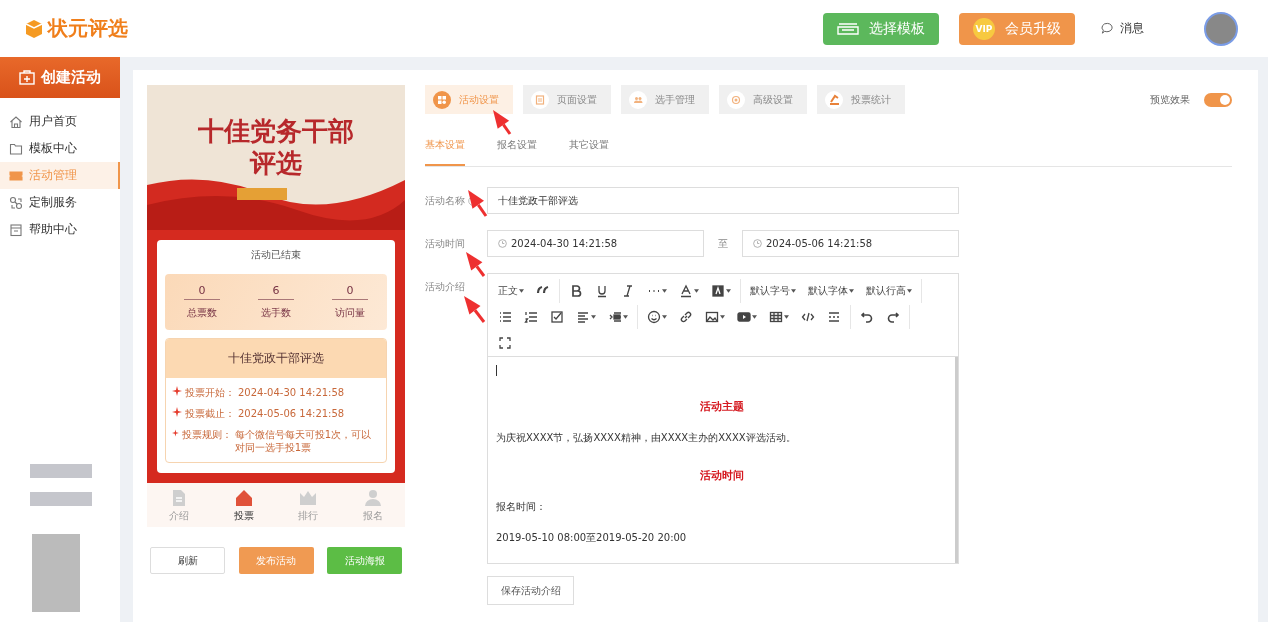 The height and width of the screenshot is (622, 1268). I want to click on action-button: 刷新, so click(187, 560).